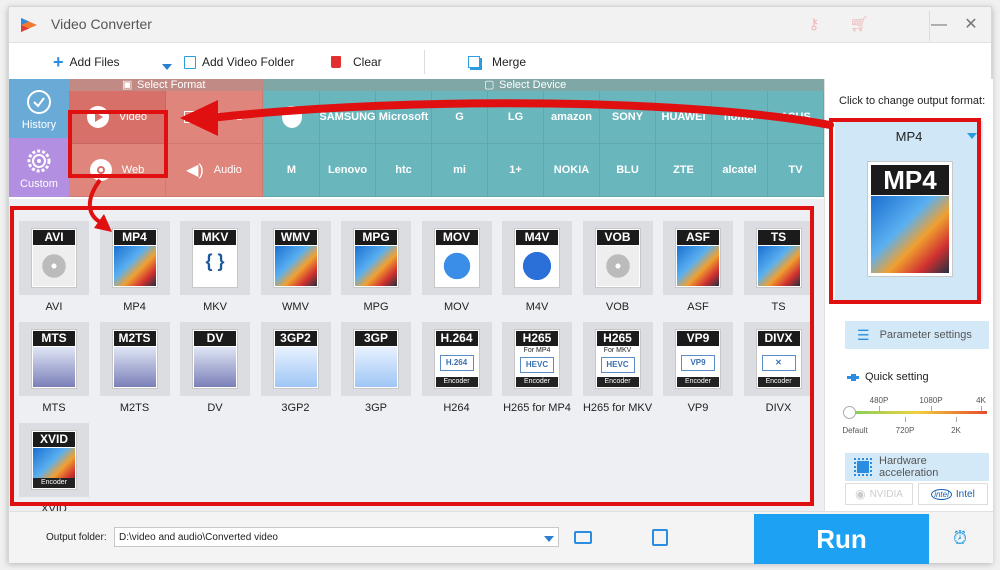  What do you see at coordinates (939, 25) in the screenshot?
I see `minimize-button: —` at bounding box center [939, 25].